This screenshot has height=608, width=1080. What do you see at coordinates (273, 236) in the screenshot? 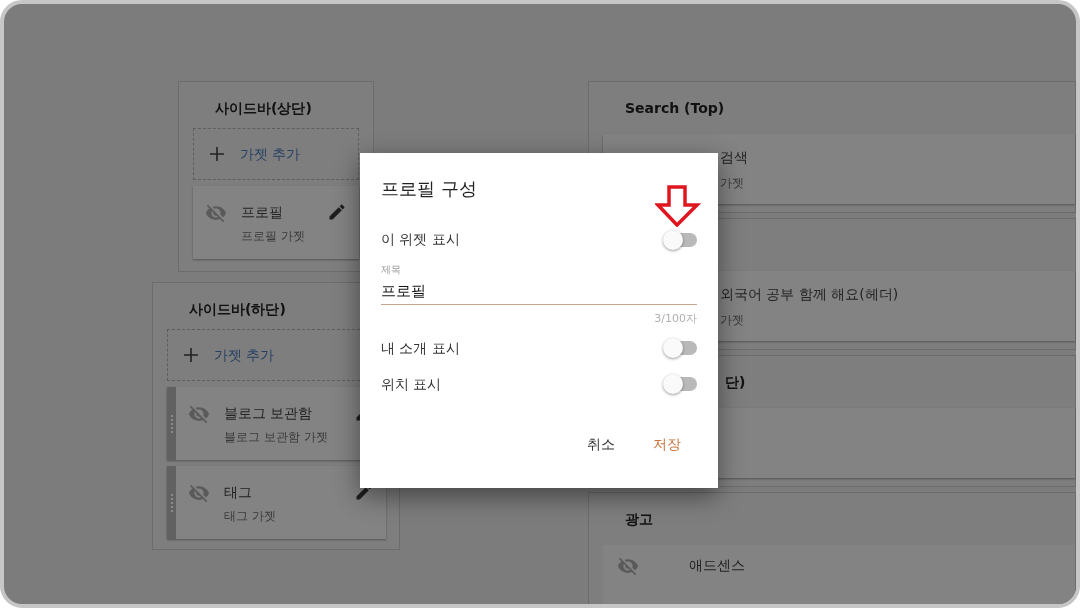
I see `gadget-subtitle: 프로필 가젯` at bounding box center [273, 236].